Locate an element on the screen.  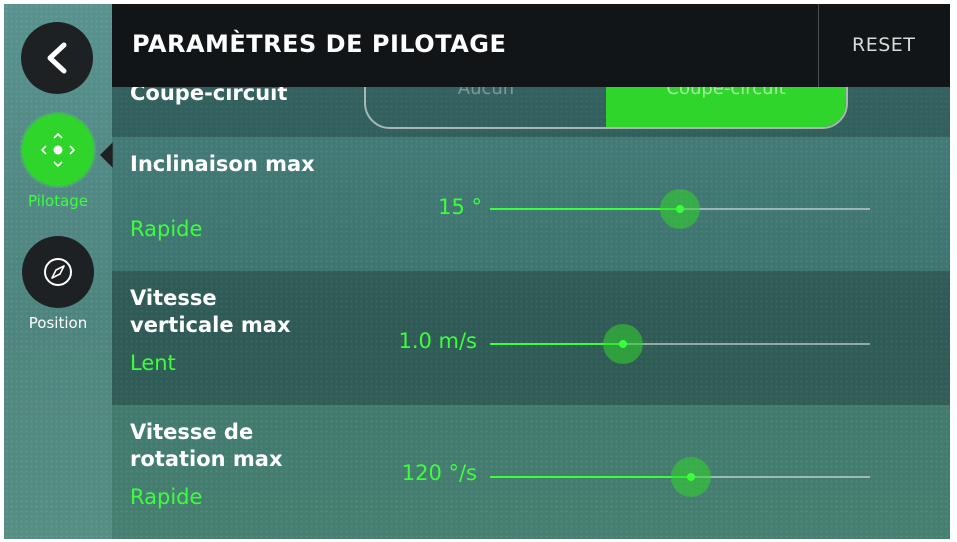
dpad-icon is located at coordinates (58, 150).